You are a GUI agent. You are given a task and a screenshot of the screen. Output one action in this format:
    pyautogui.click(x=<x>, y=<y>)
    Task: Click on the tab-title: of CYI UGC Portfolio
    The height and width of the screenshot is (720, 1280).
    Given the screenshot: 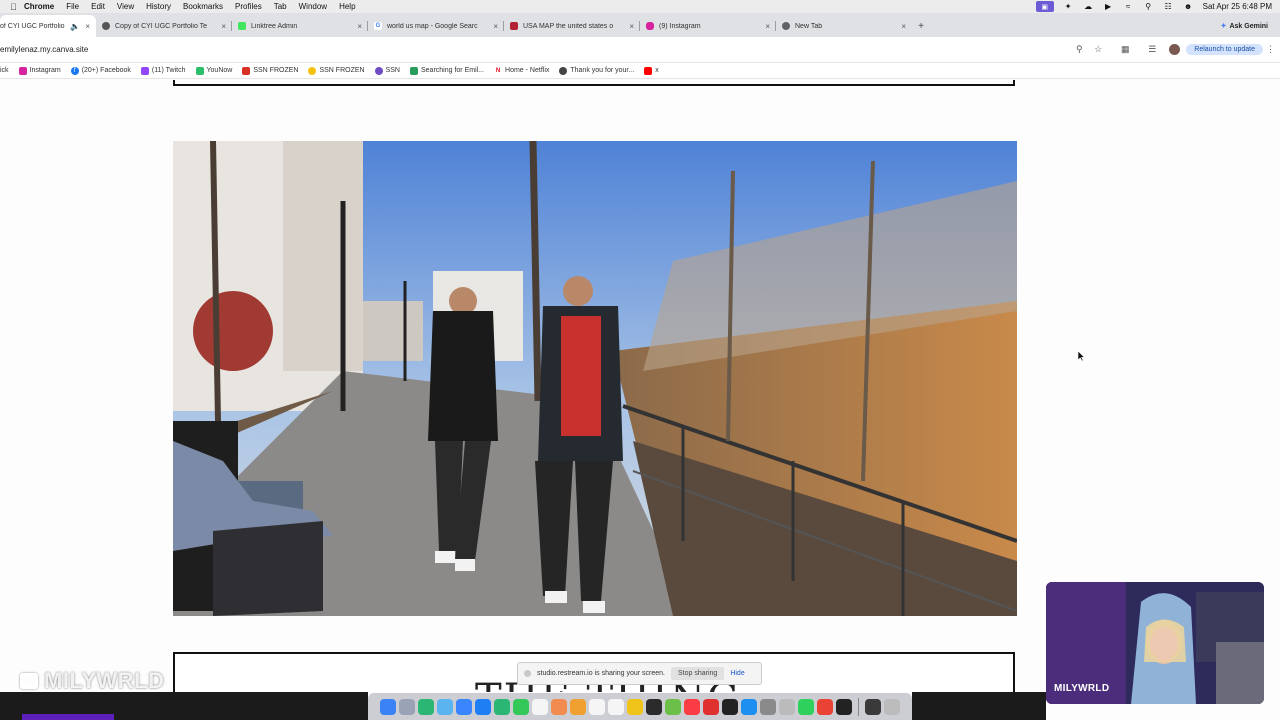 What is the action you would take?
    pyautogui.click(x=32, y=26)
    